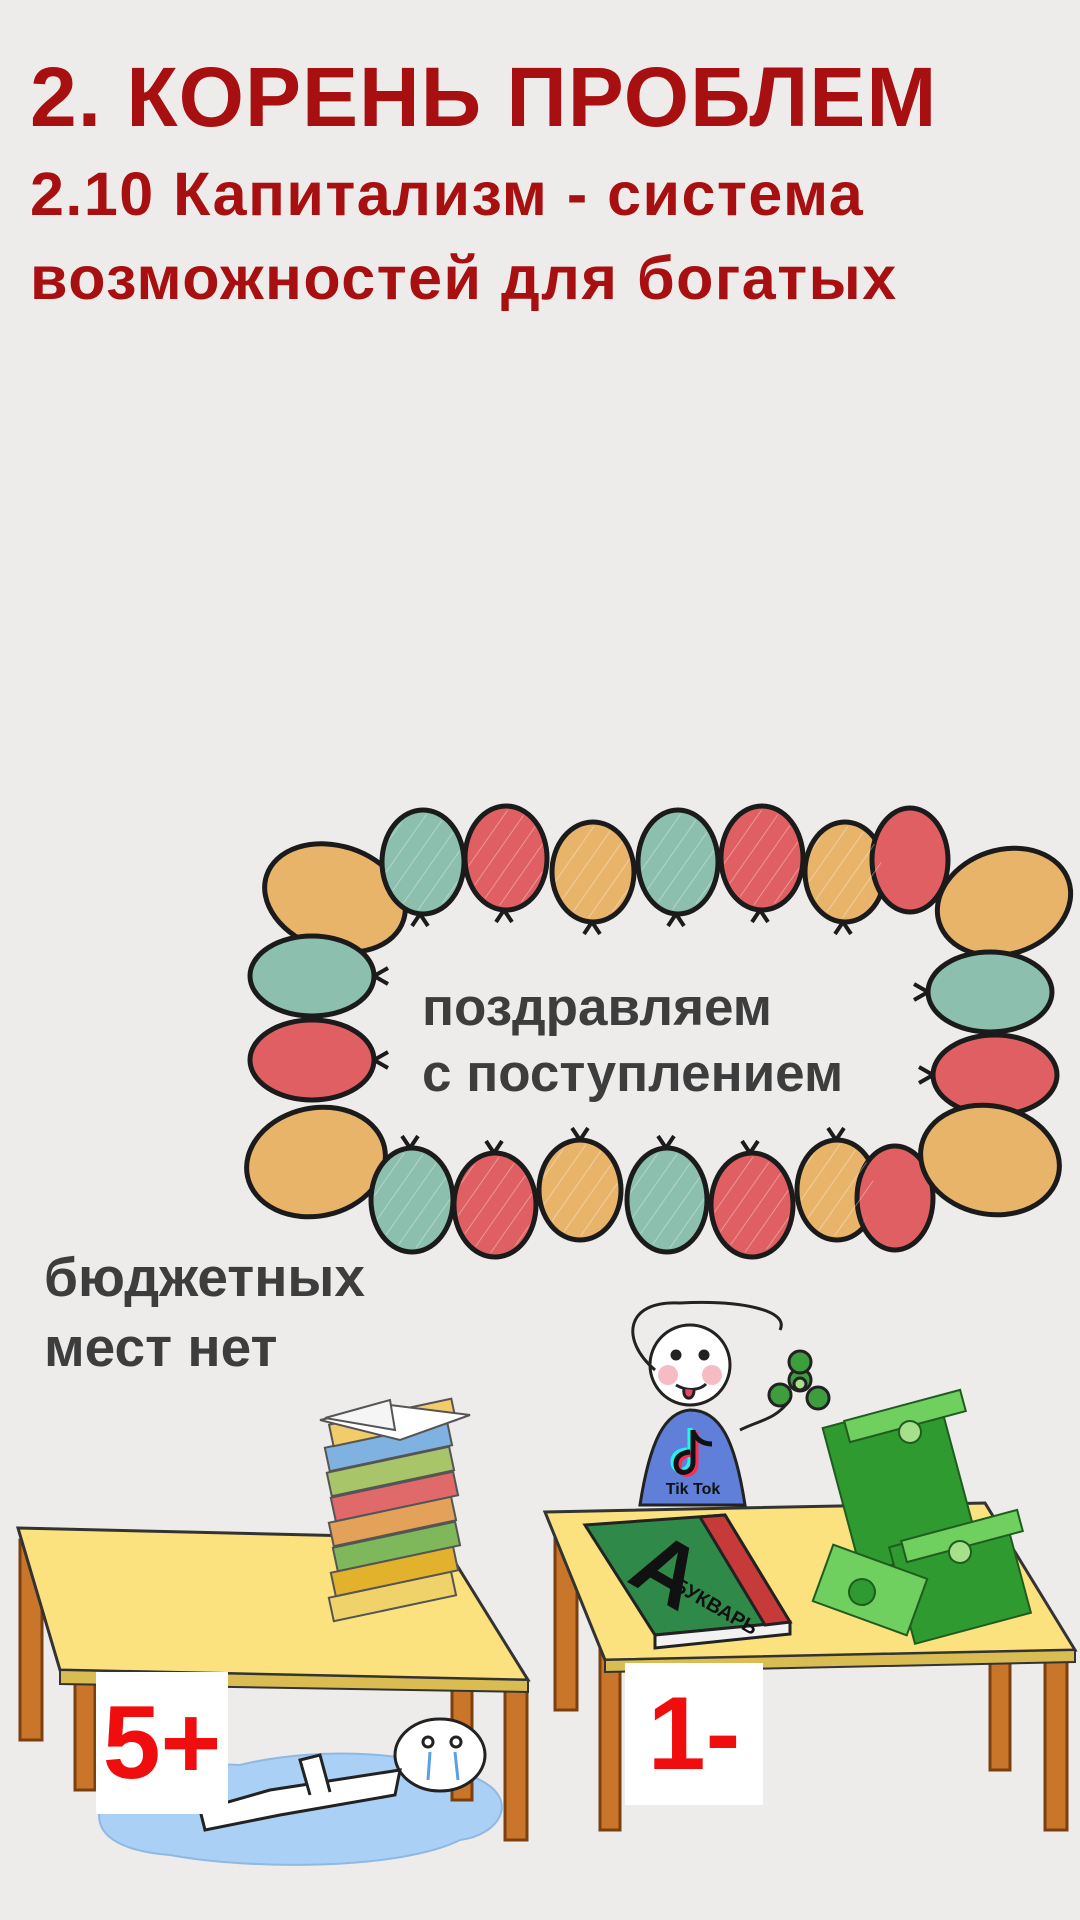 The image size is (1080, 1920). What do you see at coordinates (204, 1277) in the screenshot?
I see `no-places-line-1: бюджетных` at bounding box center [204, 1277].